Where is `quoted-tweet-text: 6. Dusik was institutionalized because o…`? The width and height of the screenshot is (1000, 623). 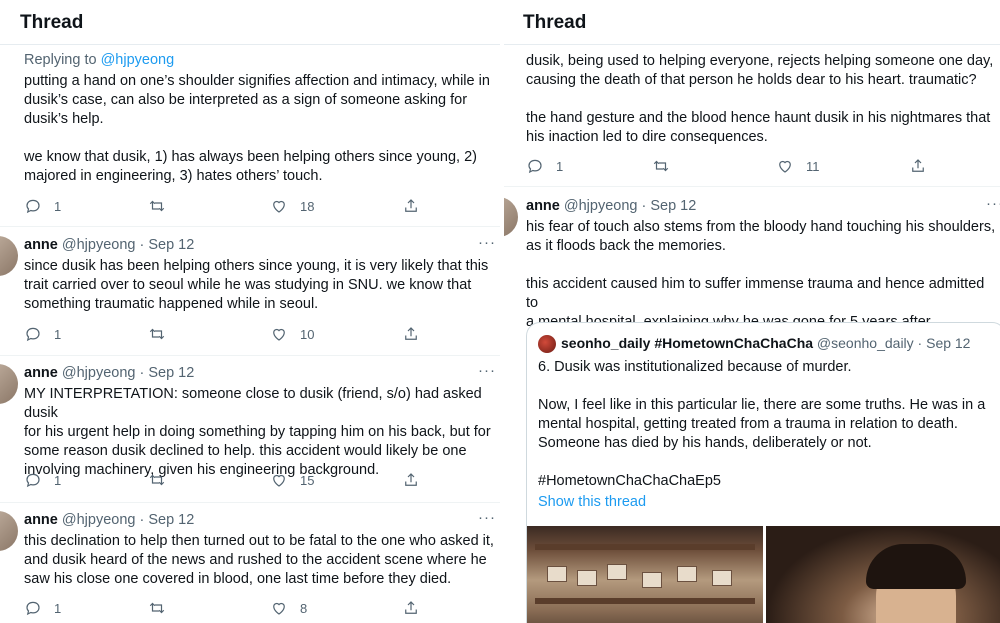
quoted-tweet-text: 6. Dusik was institutionalized because o… is located at coordinates (762, 424).